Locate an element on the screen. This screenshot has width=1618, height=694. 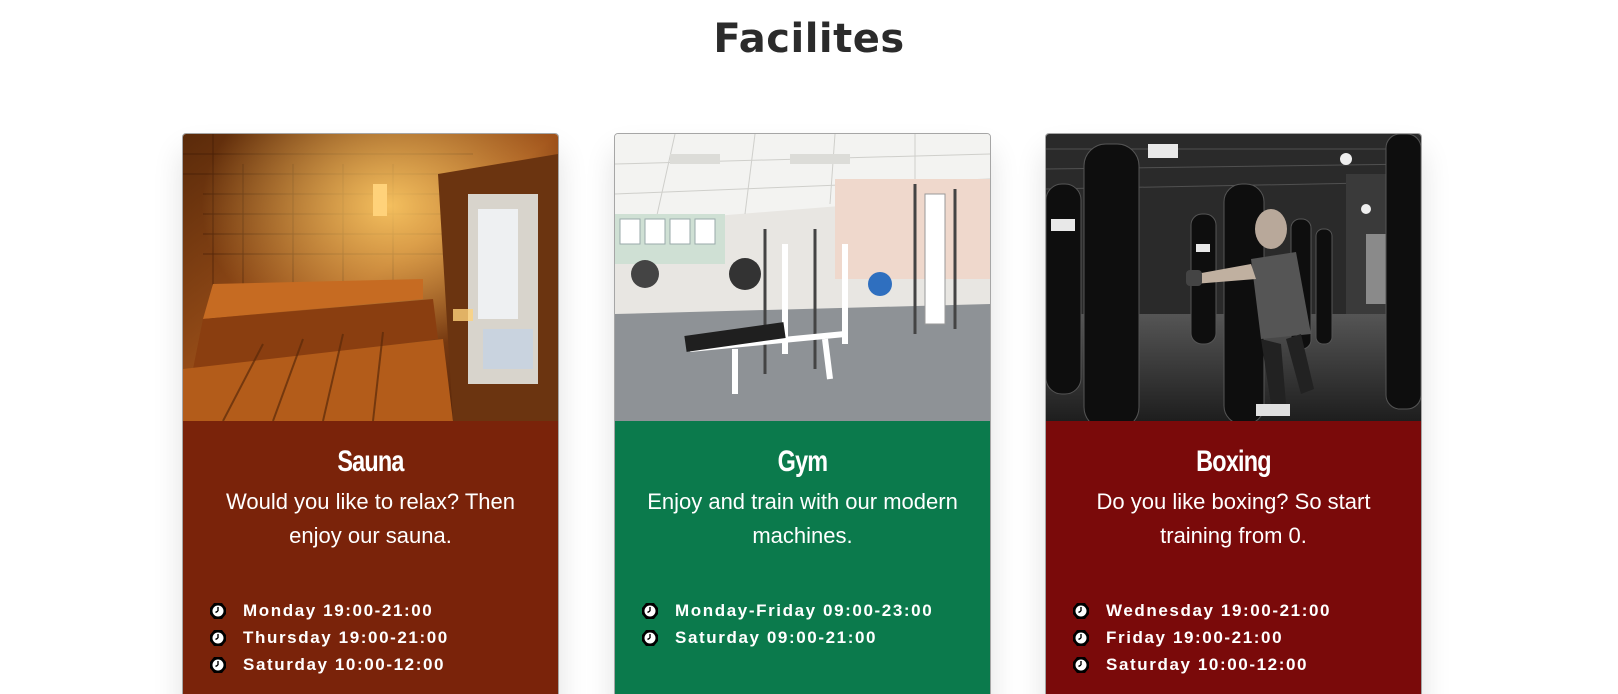
hours-text: Thursday 19:00-21:00 is located at coordinates (346, 637).